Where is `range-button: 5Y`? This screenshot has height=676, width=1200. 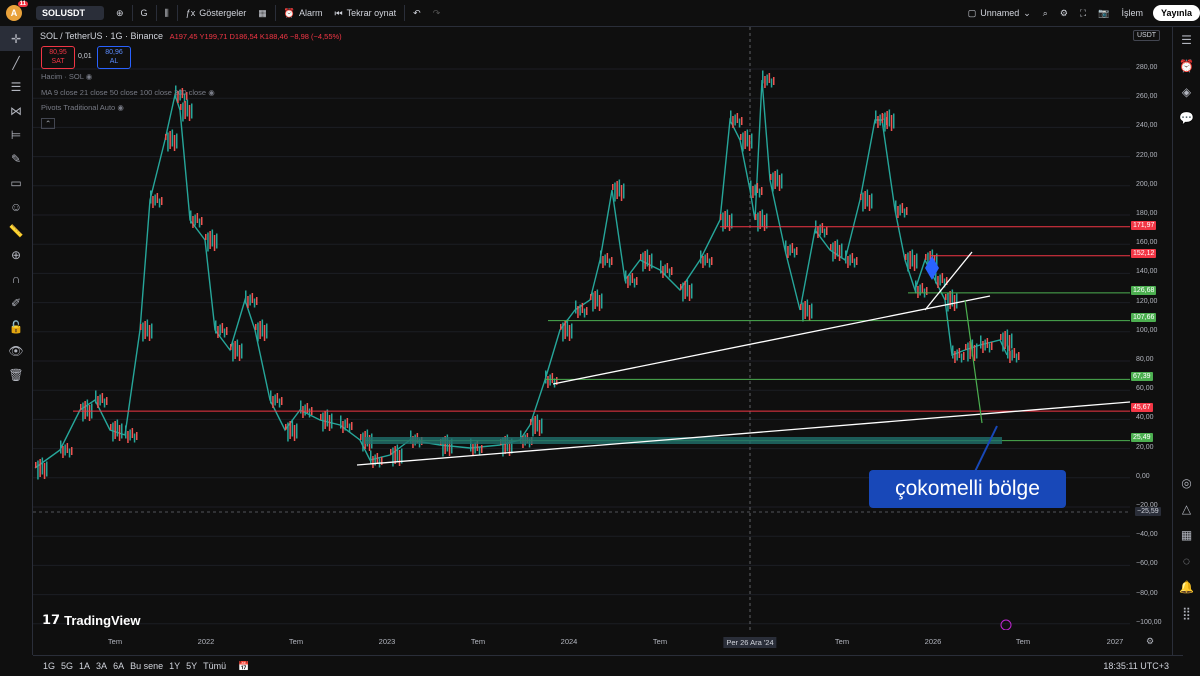
range-button: 5Y is located at coordinates (191, 666).